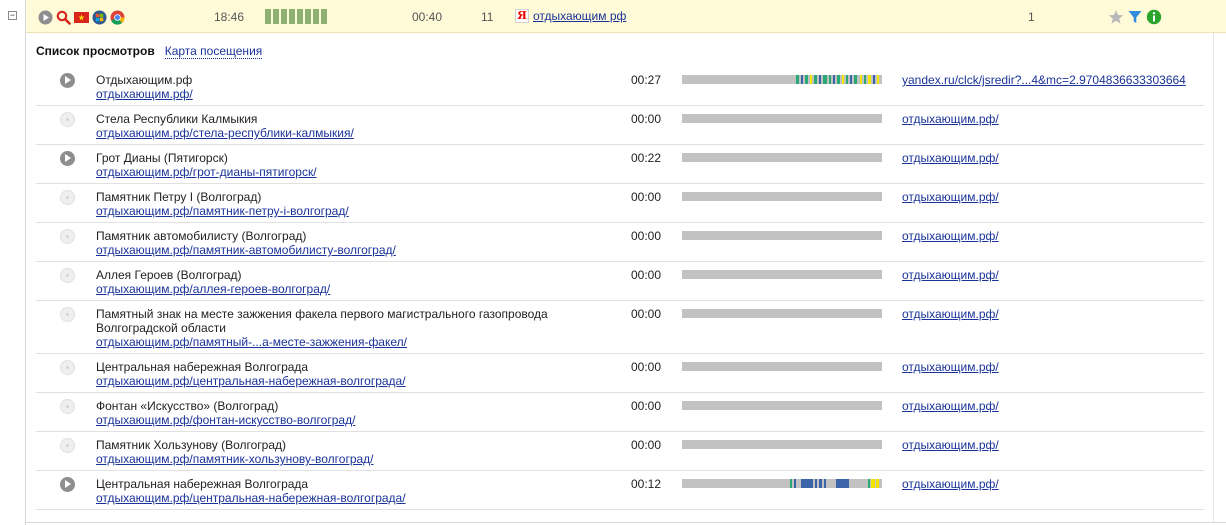  I want to click on visit-header: 18:46 00:40 11 Я отдыхающим рф 1, so click(626, 16).